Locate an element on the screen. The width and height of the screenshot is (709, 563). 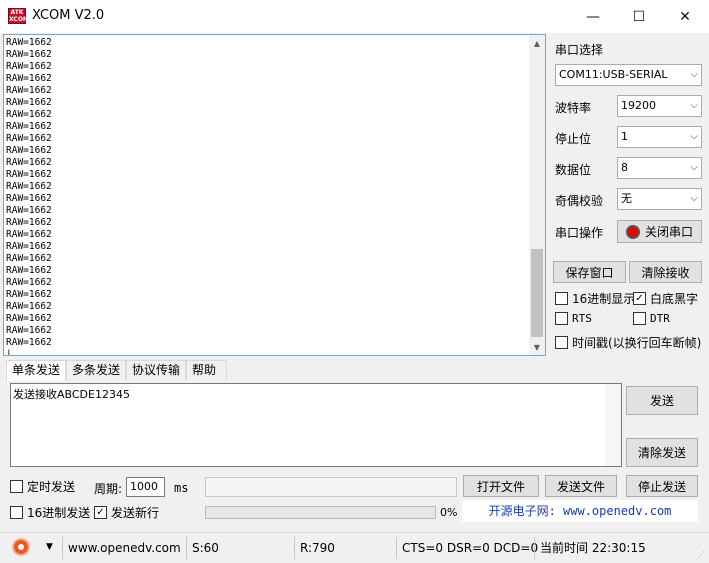
clear-receive-button: 清除接收 is located at coordinates (665, 272).